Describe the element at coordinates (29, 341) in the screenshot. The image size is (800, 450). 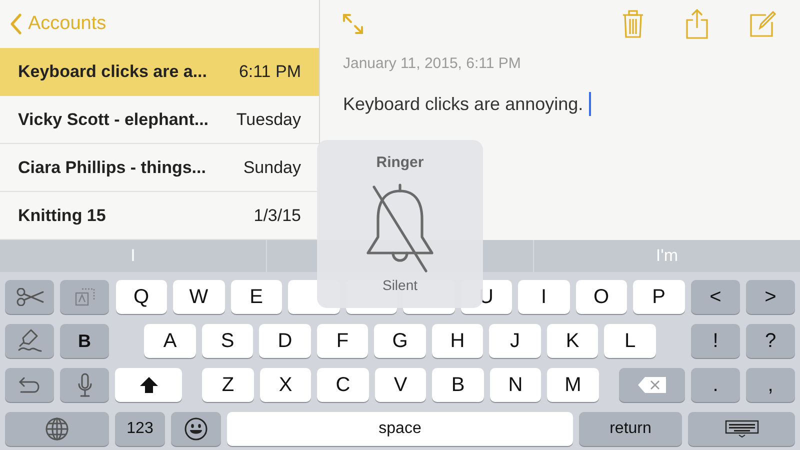
I see `glue-bottle-icon` at that location.